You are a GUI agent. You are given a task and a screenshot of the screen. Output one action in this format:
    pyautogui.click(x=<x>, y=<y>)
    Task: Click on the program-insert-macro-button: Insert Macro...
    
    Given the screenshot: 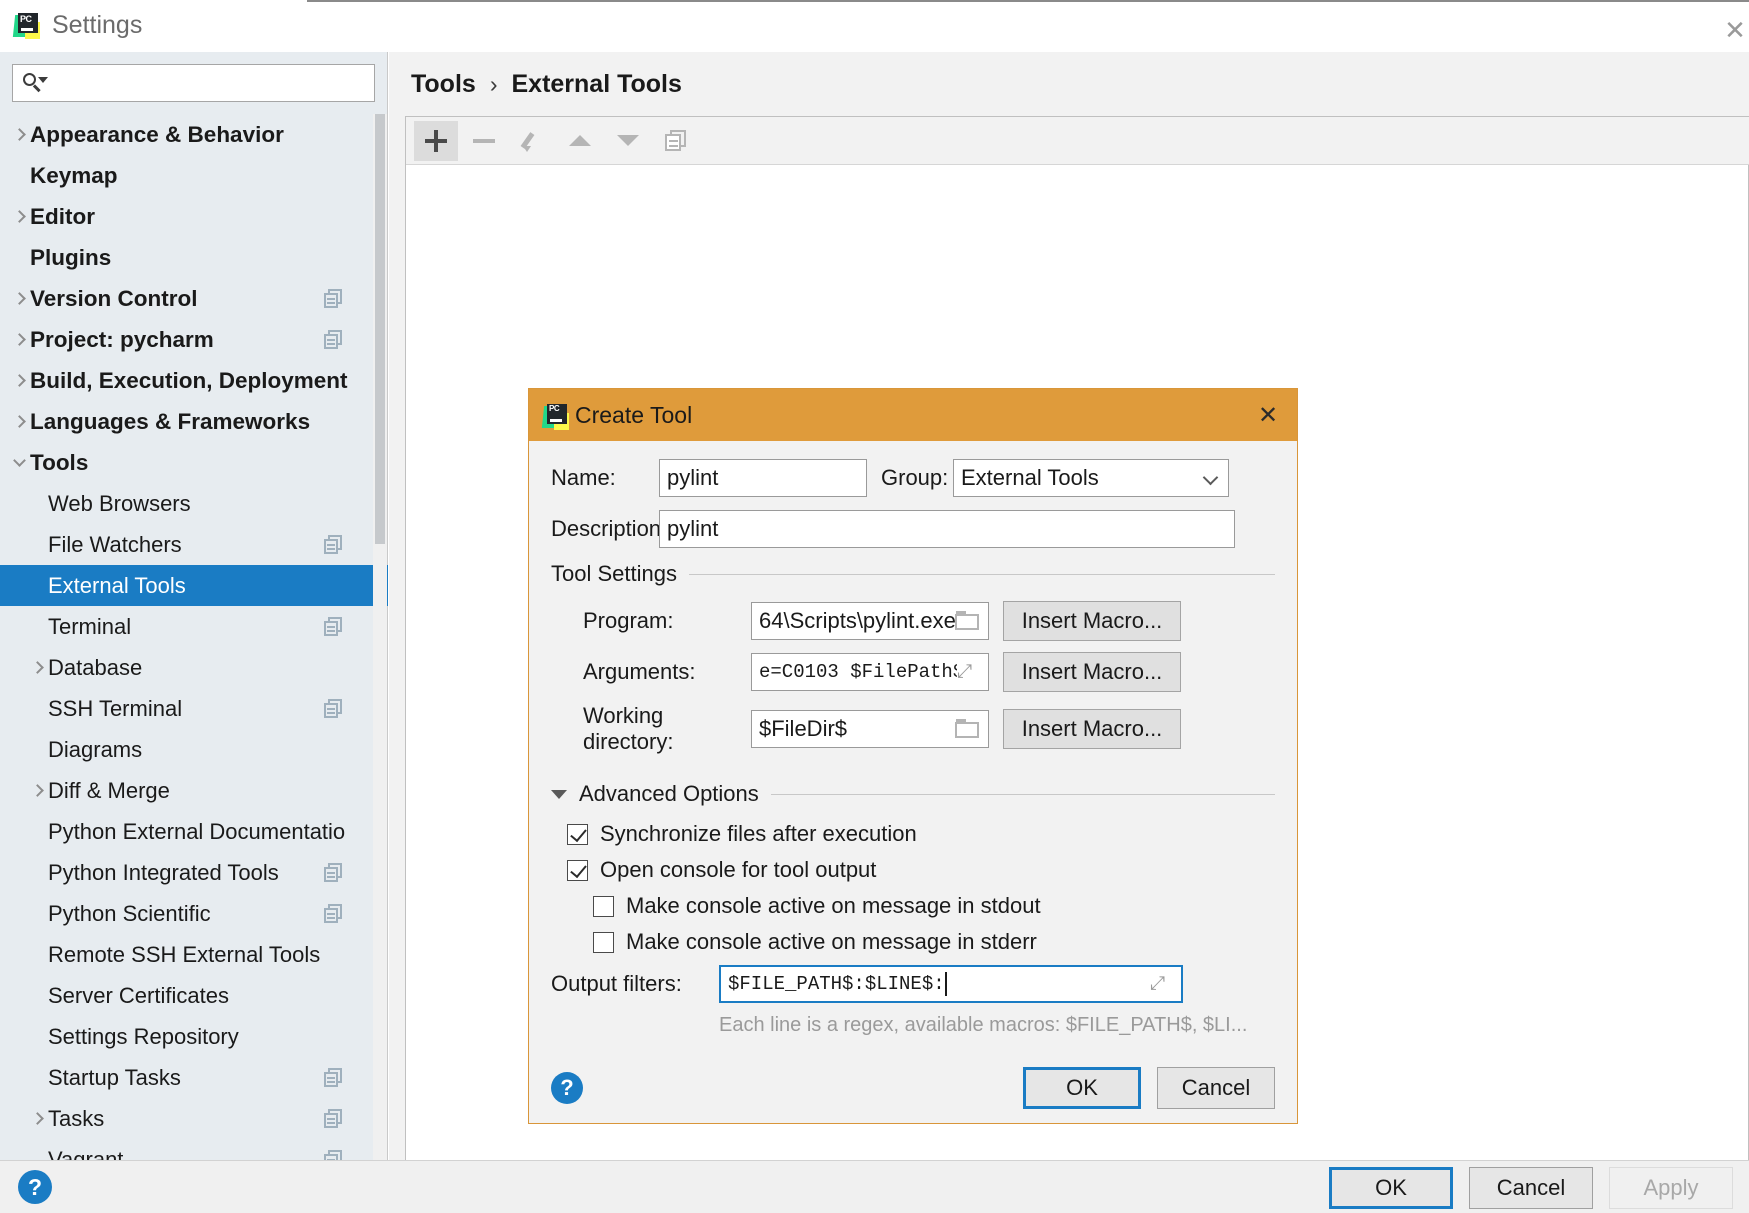 What is the action you would take?
    pyautogui.click(x=1092, y=621)
    